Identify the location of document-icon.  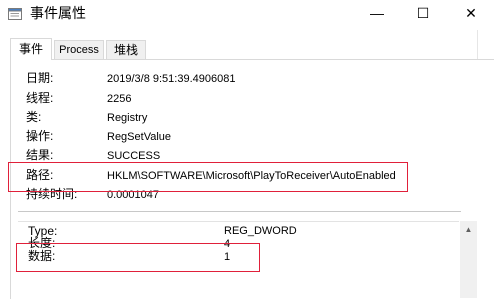
(15, 14).